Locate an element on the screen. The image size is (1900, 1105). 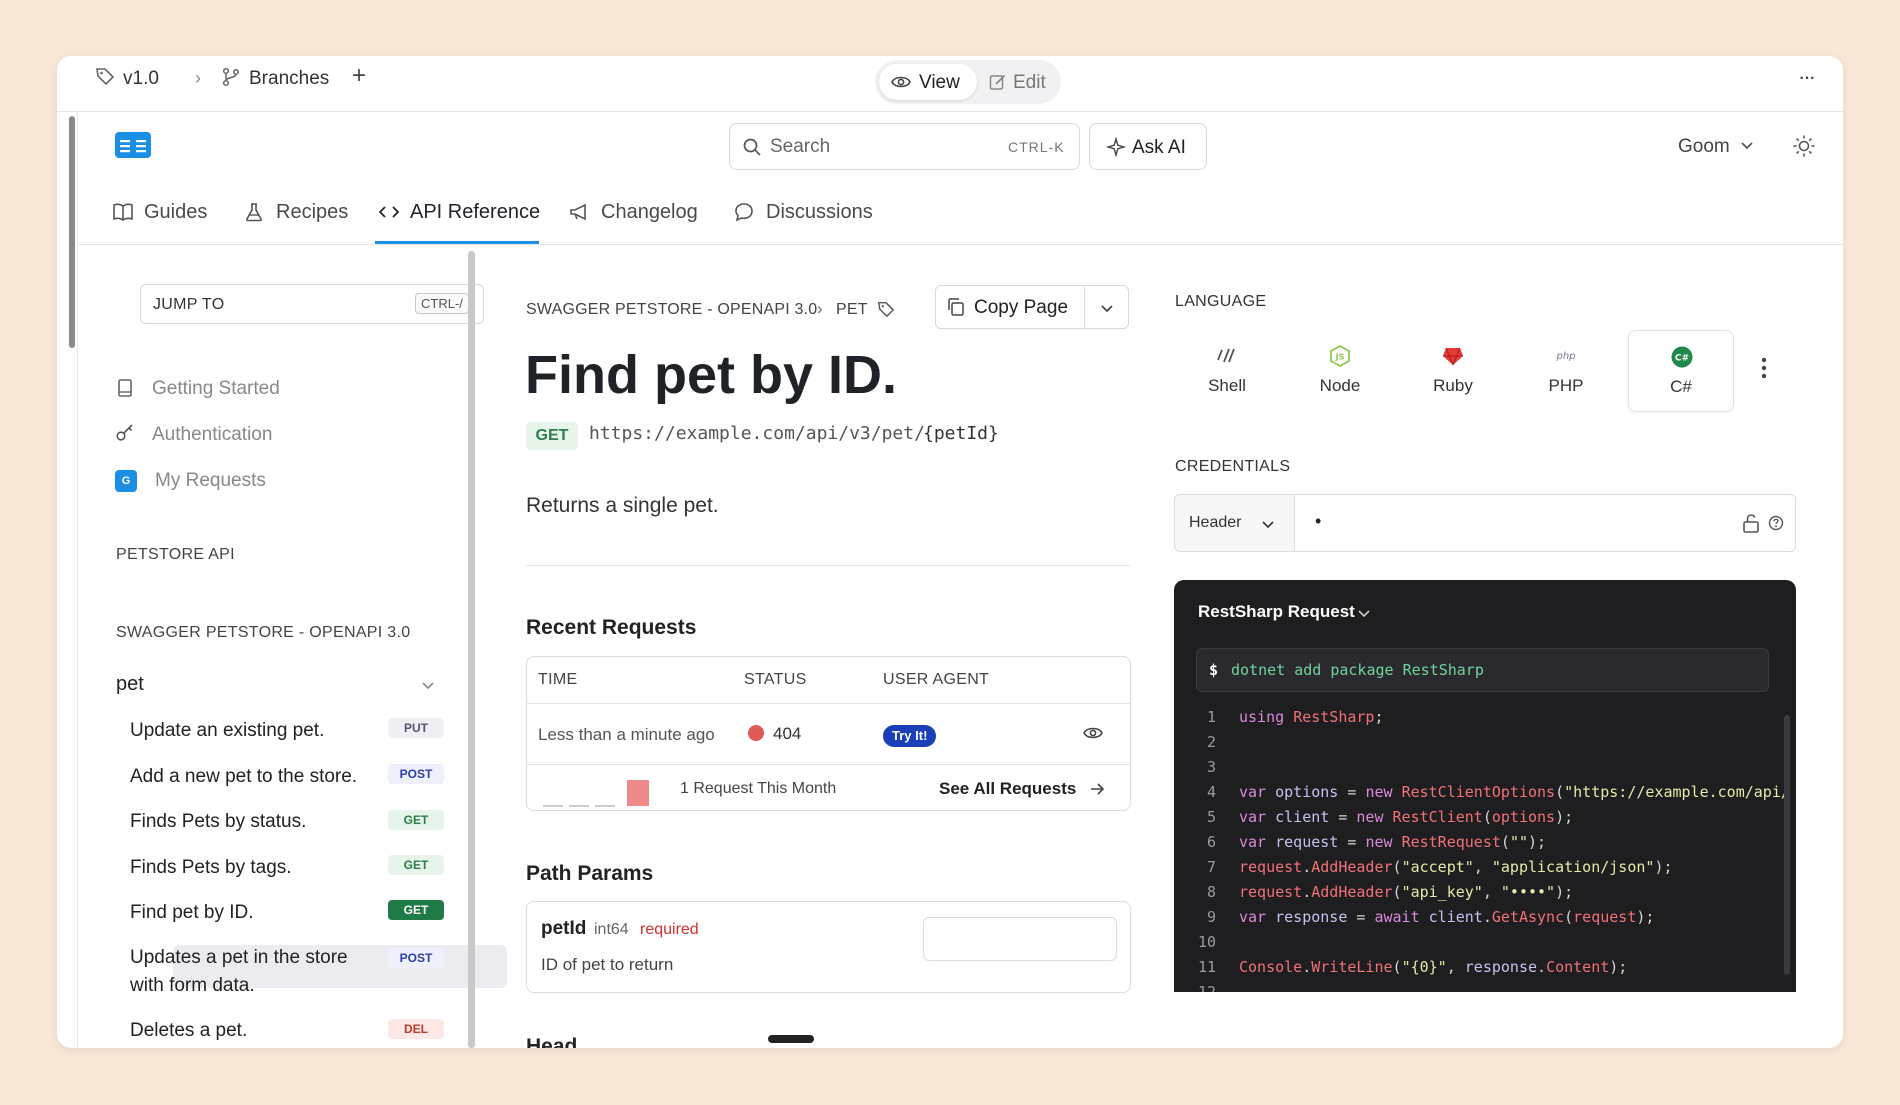
method-badge-put: PUT is located at coordinates (416, 728).